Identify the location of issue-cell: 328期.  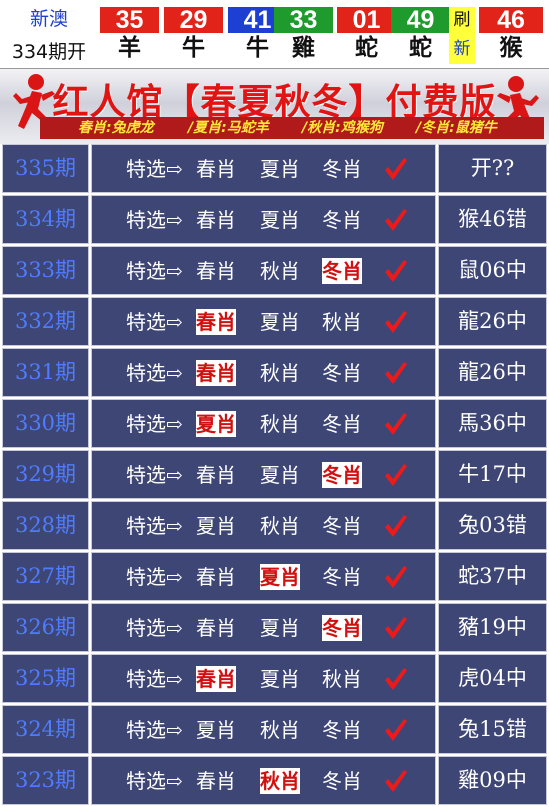
(45, 525).